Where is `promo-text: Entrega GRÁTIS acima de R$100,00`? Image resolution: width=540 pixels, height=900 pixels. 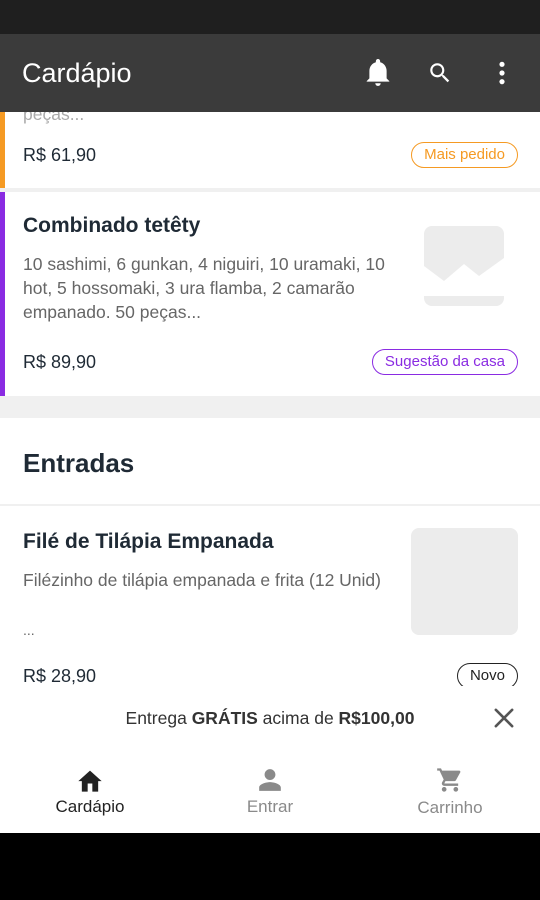
promo-text: Entrega GRÁTIS acima de R$100,00 is located at coordinates (270, 718).